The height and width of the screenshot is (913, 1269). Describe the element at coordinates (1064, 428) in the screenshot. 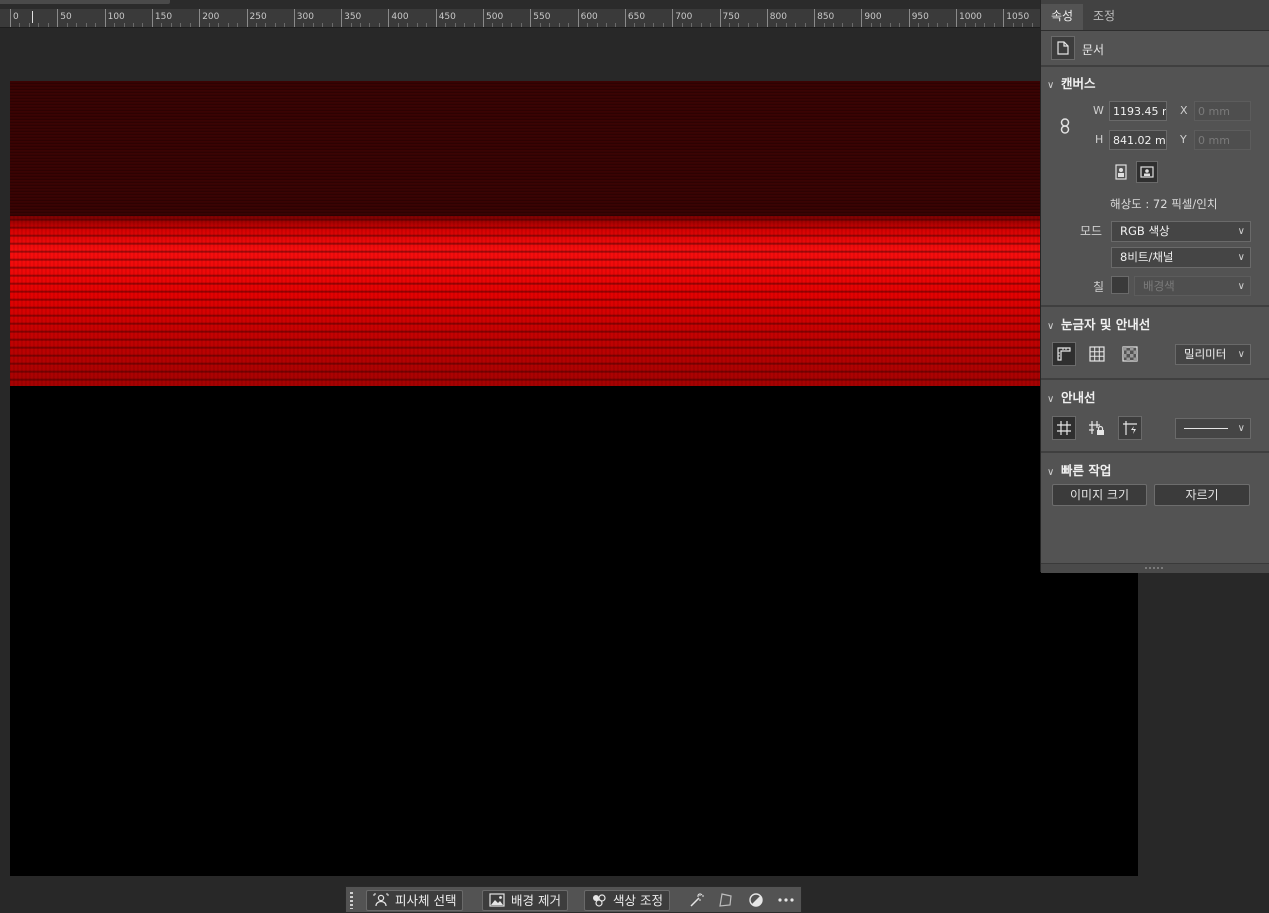

I see `show-guides-icon` at that location.